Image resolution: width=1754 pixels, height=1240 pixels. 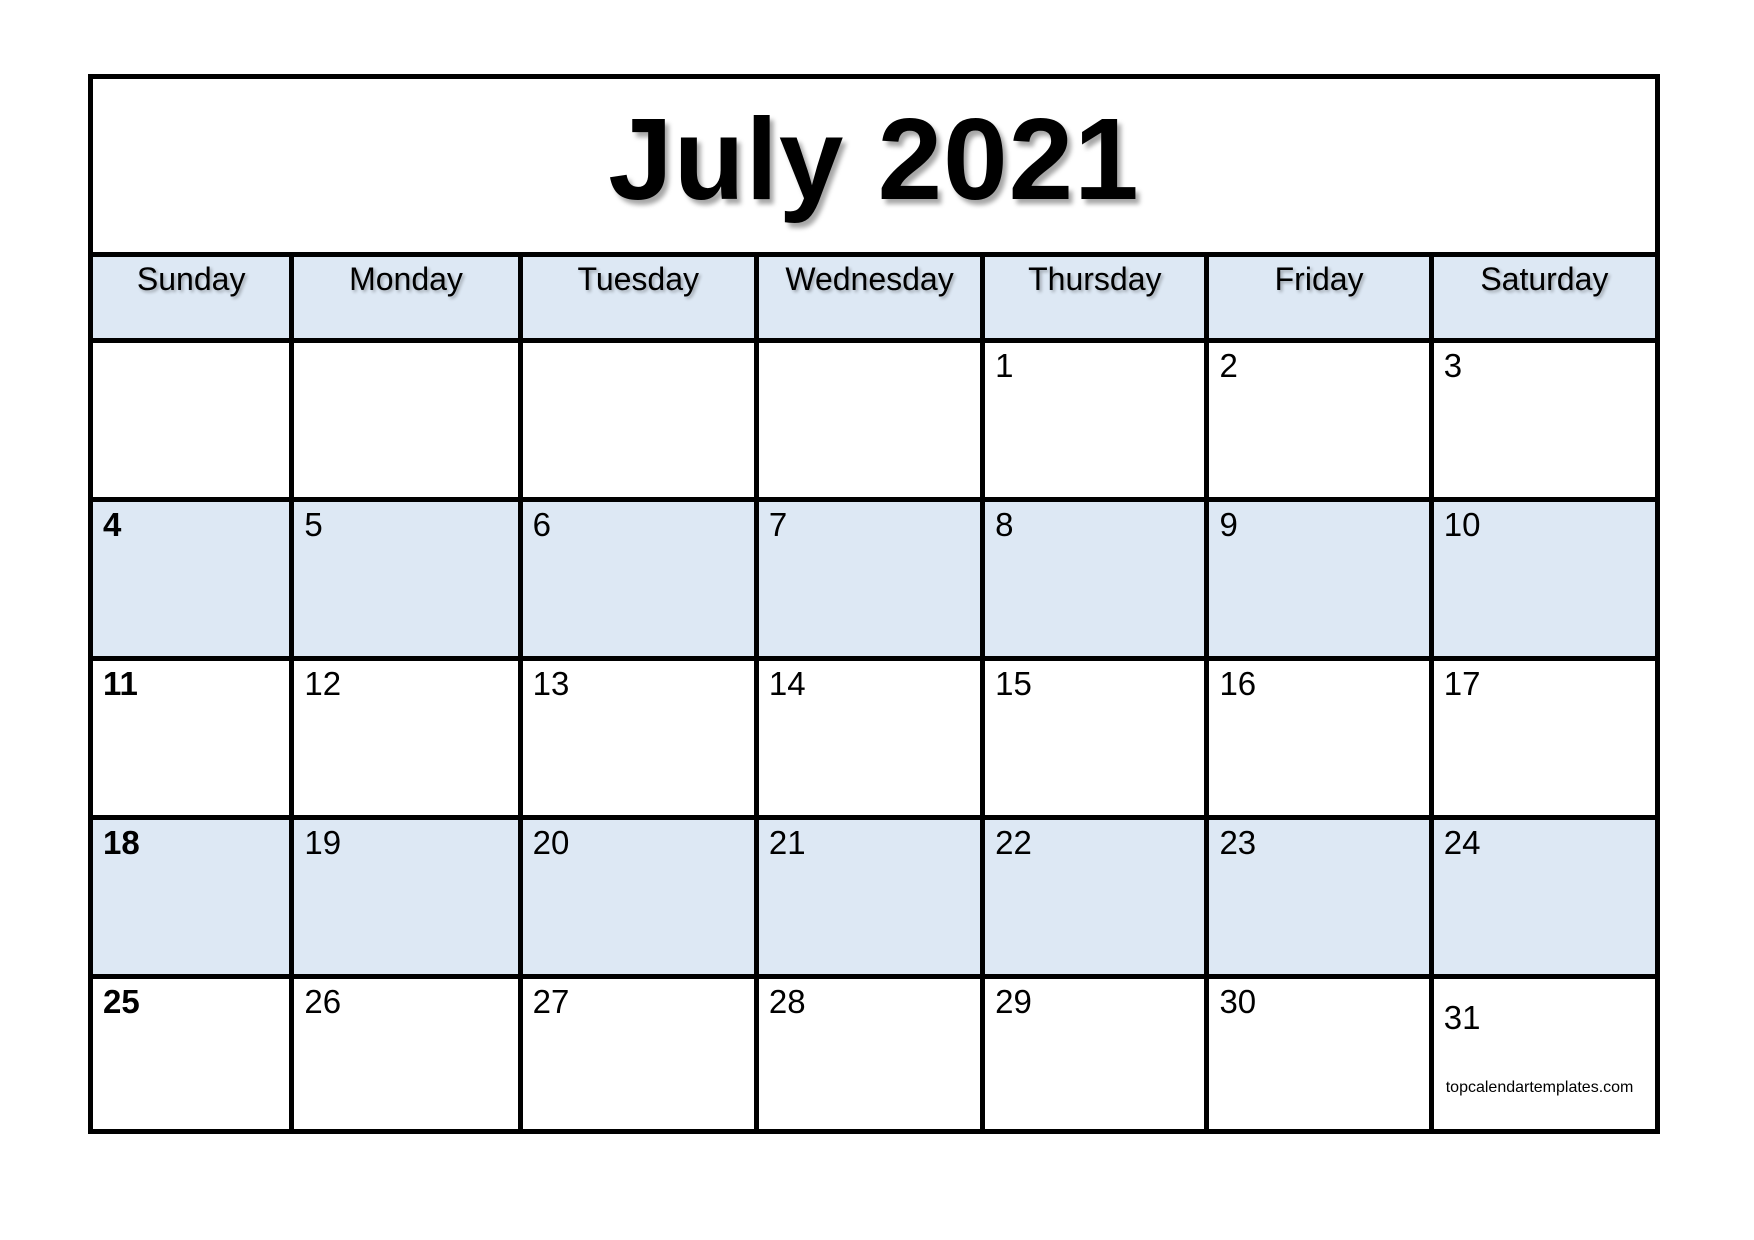 I want to click on title-row: July 2021, so click(x=874, y=168).